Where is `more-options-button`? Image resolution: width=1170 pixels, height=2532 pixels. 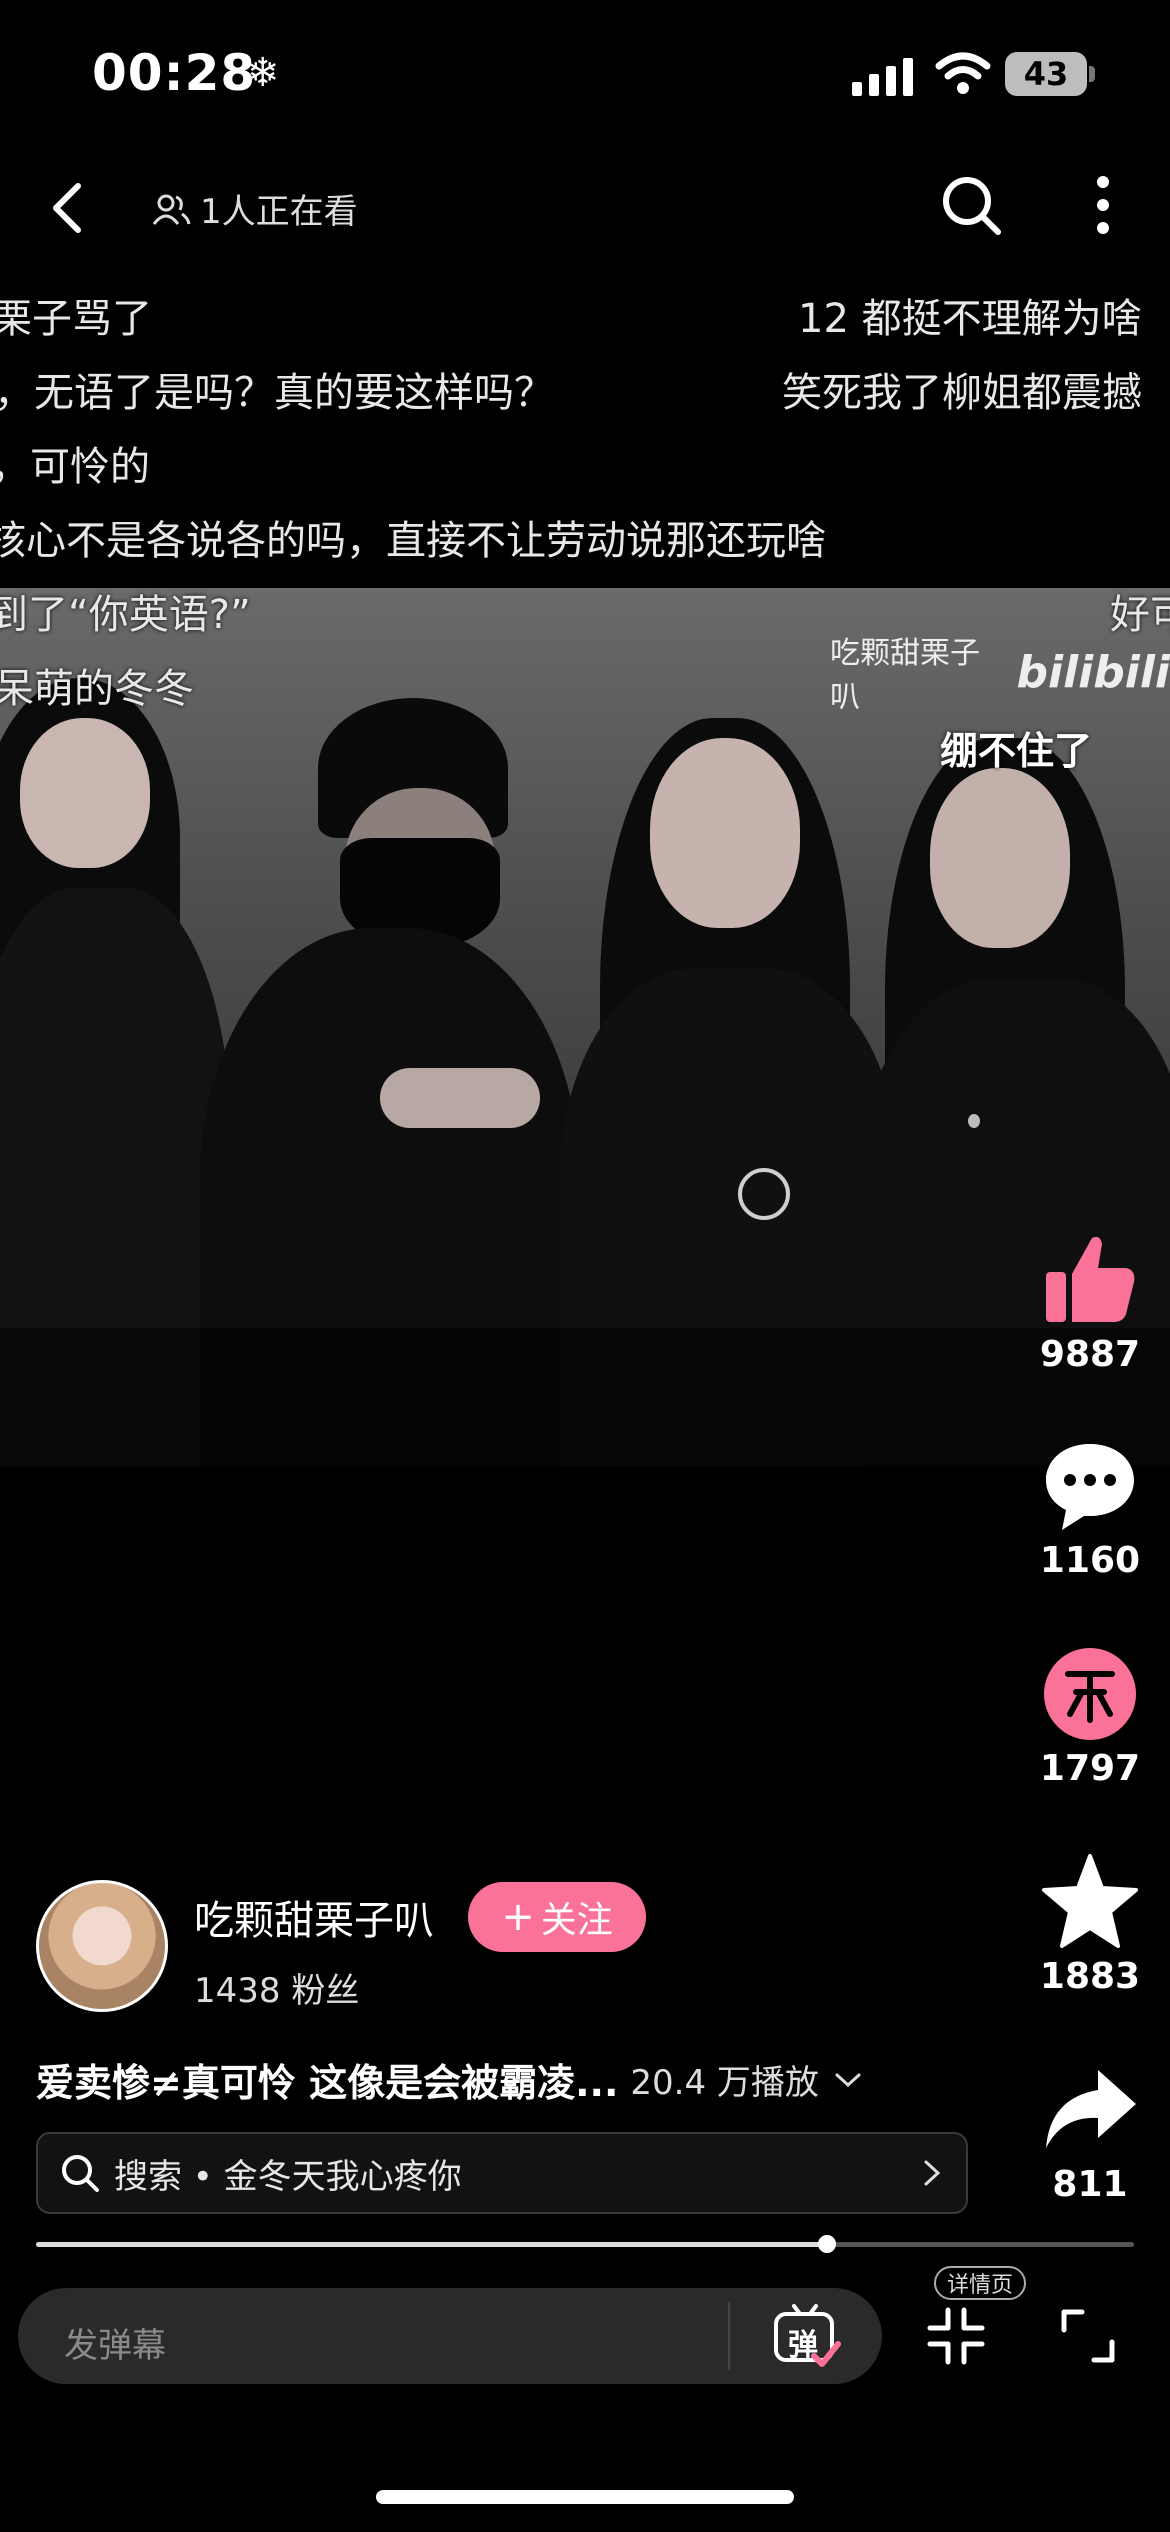
more-options-button is located at coordinates (1103, 205).